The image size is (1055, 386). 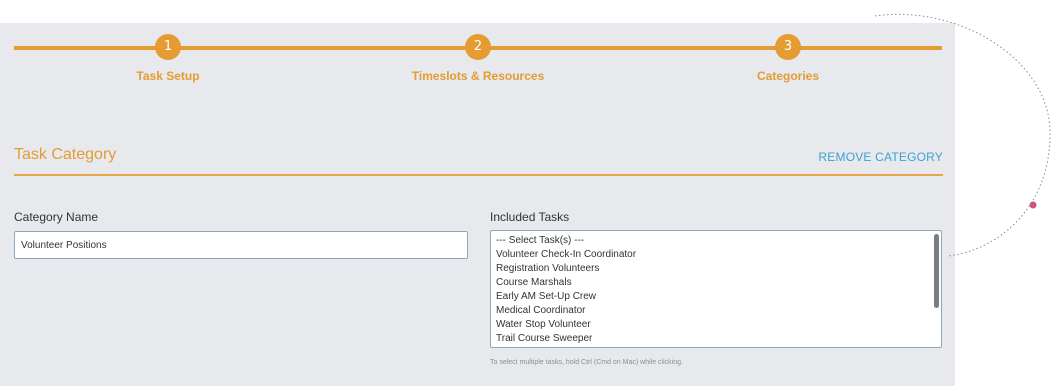 What do you see at coordinates (168, 47) in the screenshot?
I see `step-number-badge: 1` at bounding box center [168, 47].